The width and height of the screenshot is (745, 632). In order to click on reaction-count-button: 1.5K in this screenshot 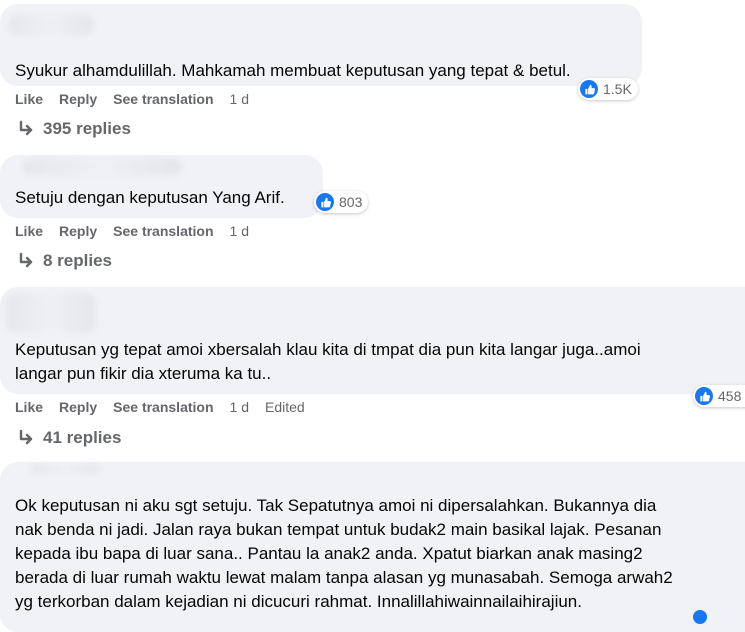, I will do `click(608, 89)`.